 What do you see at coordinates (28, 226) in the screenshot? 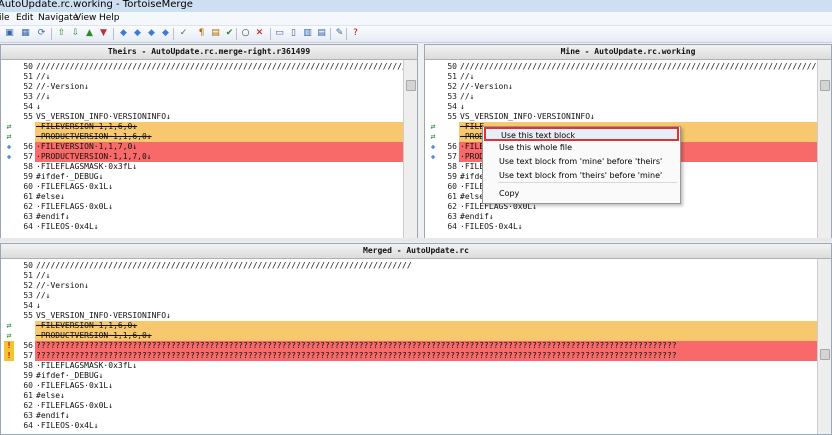
I see `theirs-line-number: 64` at bounding box center [28, 226].